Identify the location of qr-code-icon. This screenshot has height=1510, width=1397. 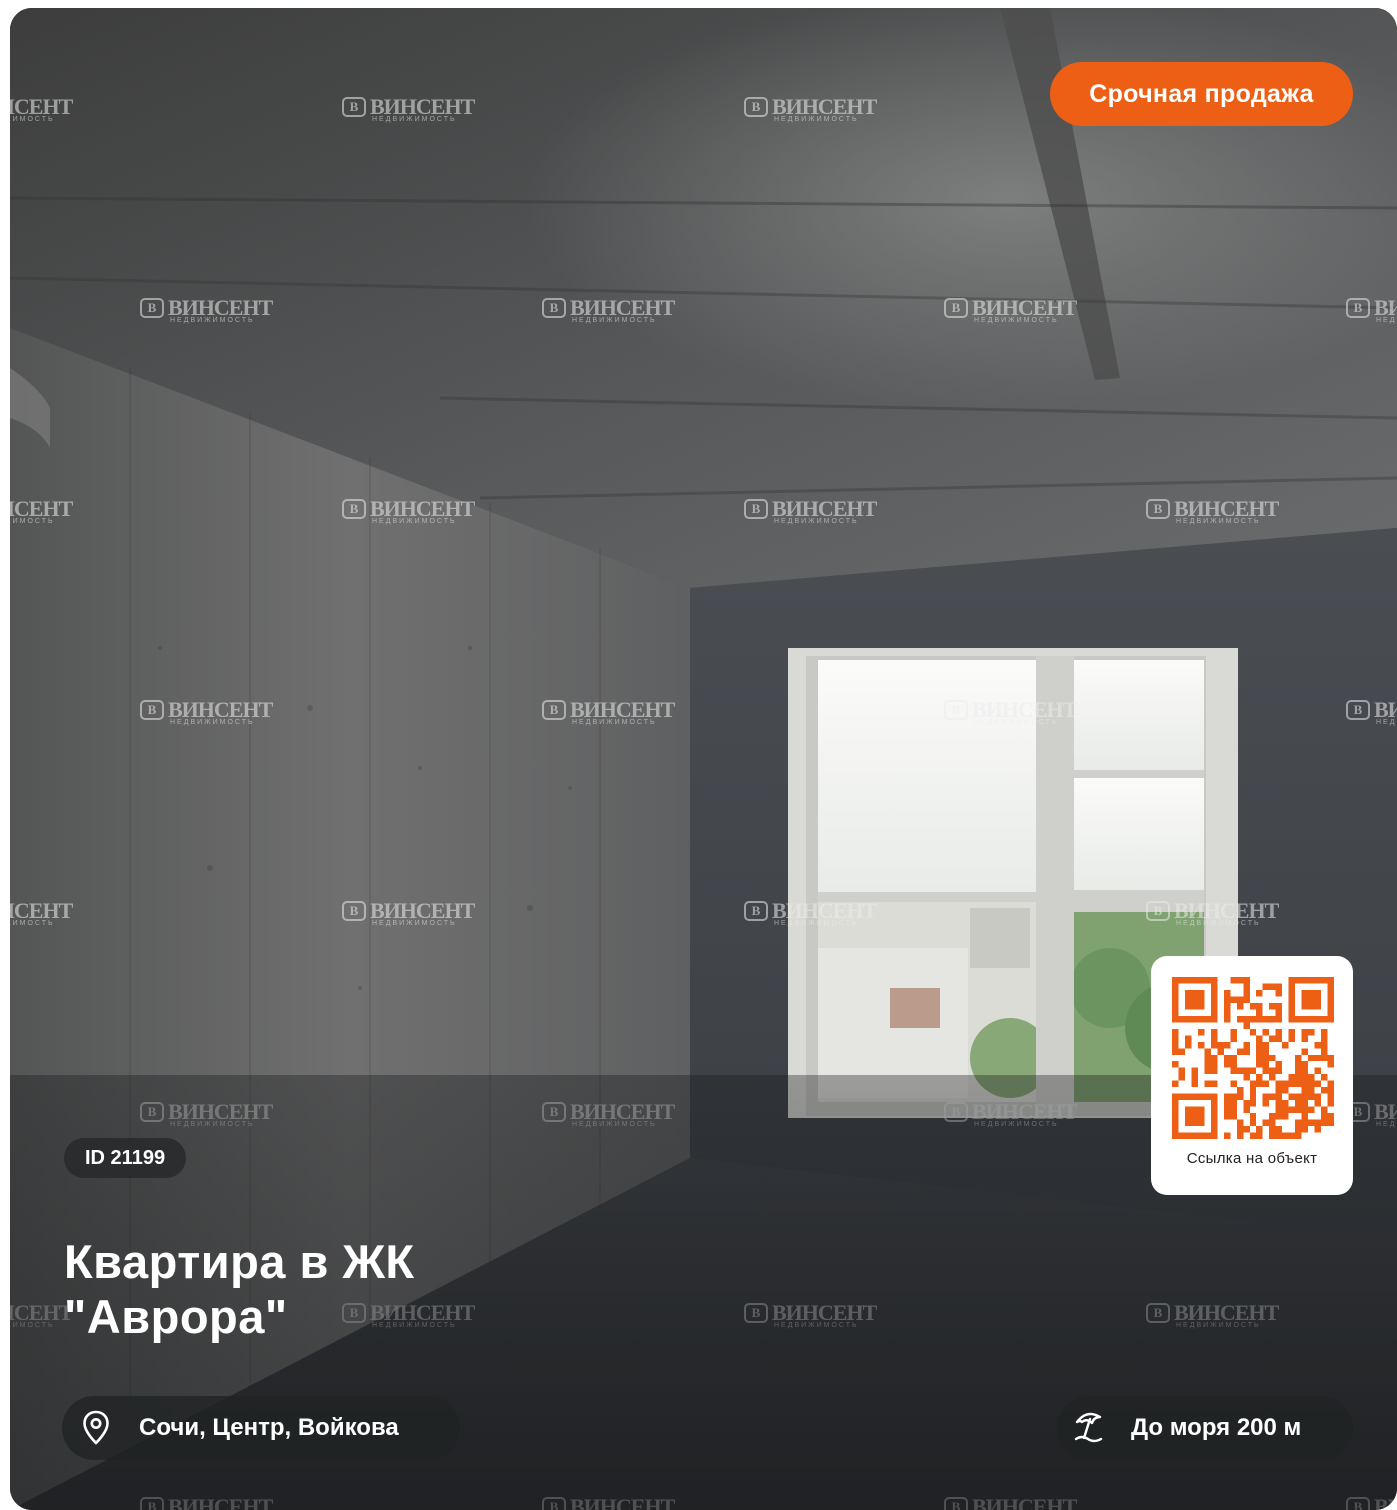
(1253, 1058).